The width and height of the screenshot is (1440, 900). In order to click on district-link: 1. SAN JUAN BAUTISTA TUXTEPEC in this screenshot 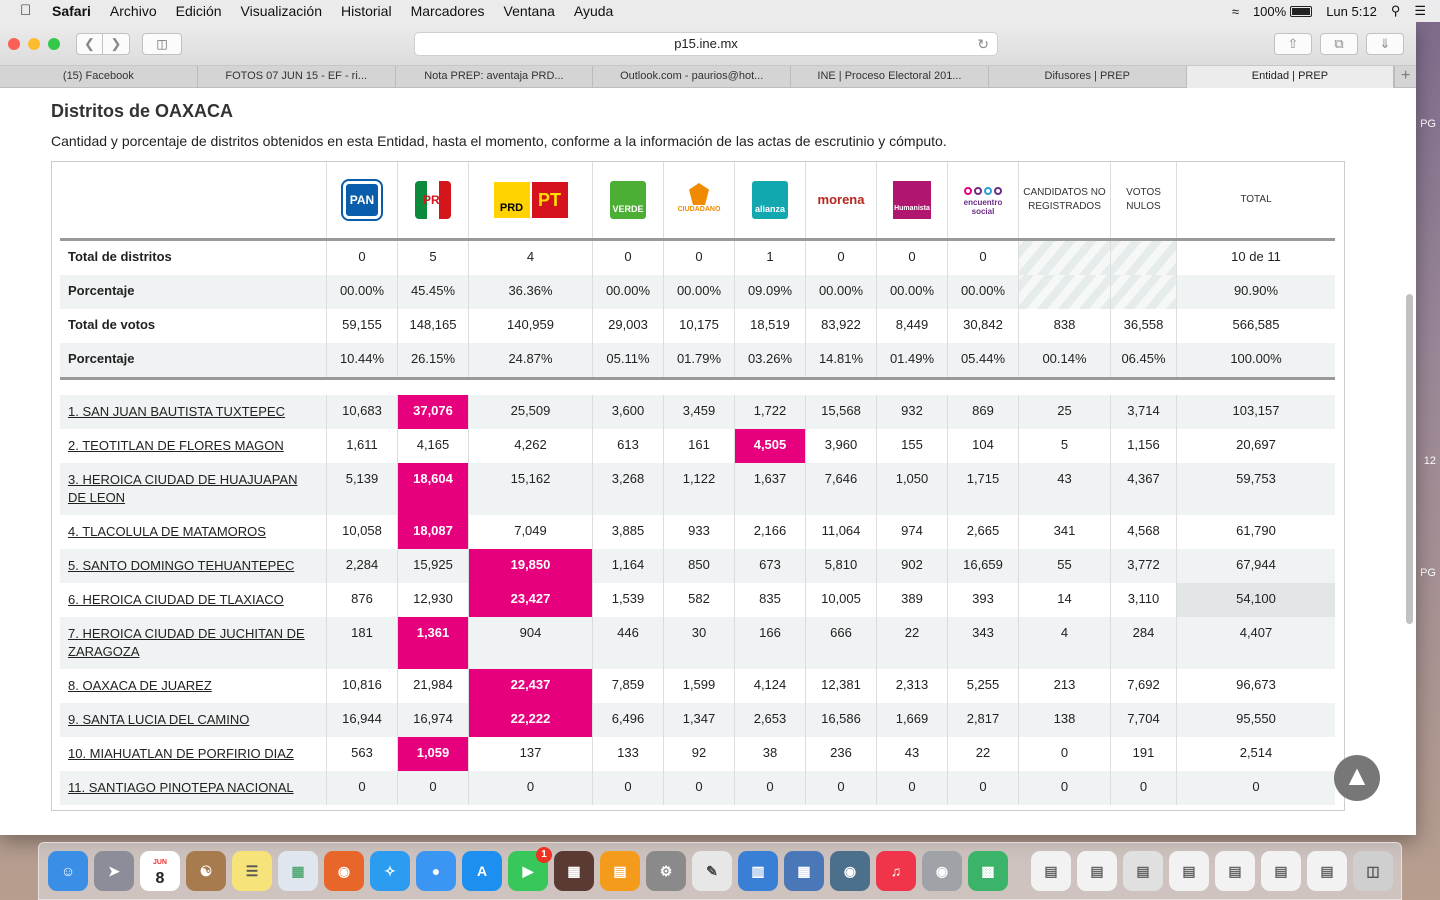, I will do `click(193, 412)`.